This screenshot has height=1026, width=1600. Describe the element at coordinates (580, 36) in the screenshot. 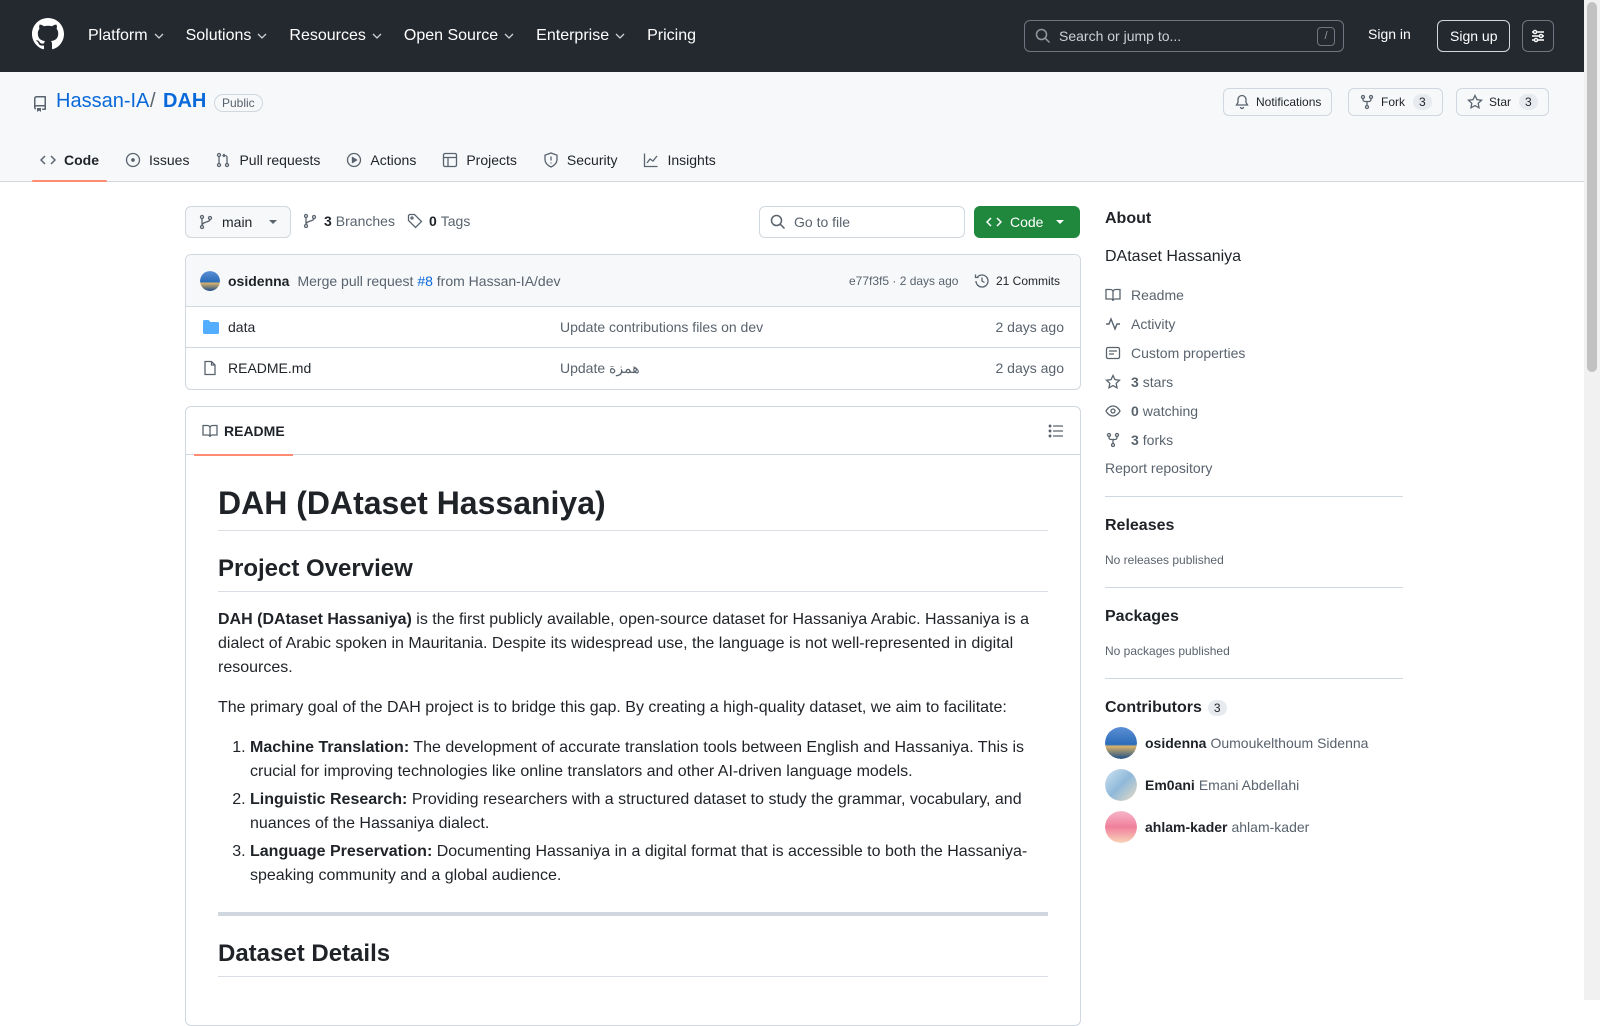

I see `nav-enterprise: Enterprise` at that location.